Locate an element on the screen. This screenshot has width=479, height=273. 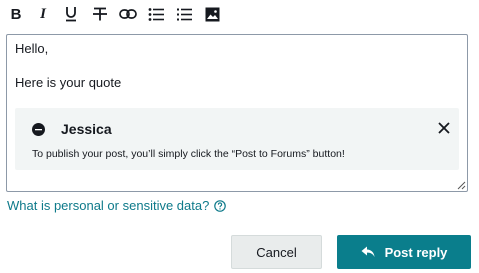
insert-image-button is located at coordinates (212, 14).